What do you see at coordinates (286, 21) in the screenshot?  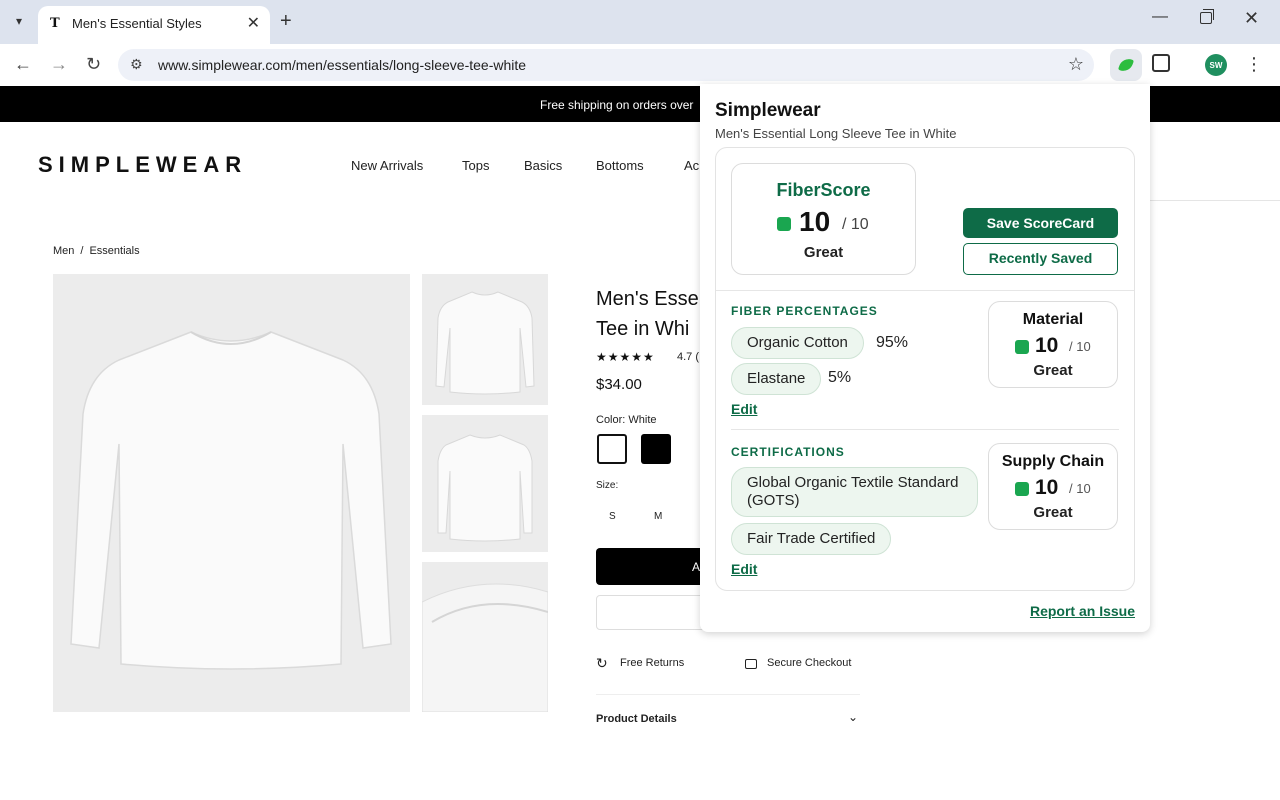 I see `new-tab-button: +` at bounding box center [286, 21].